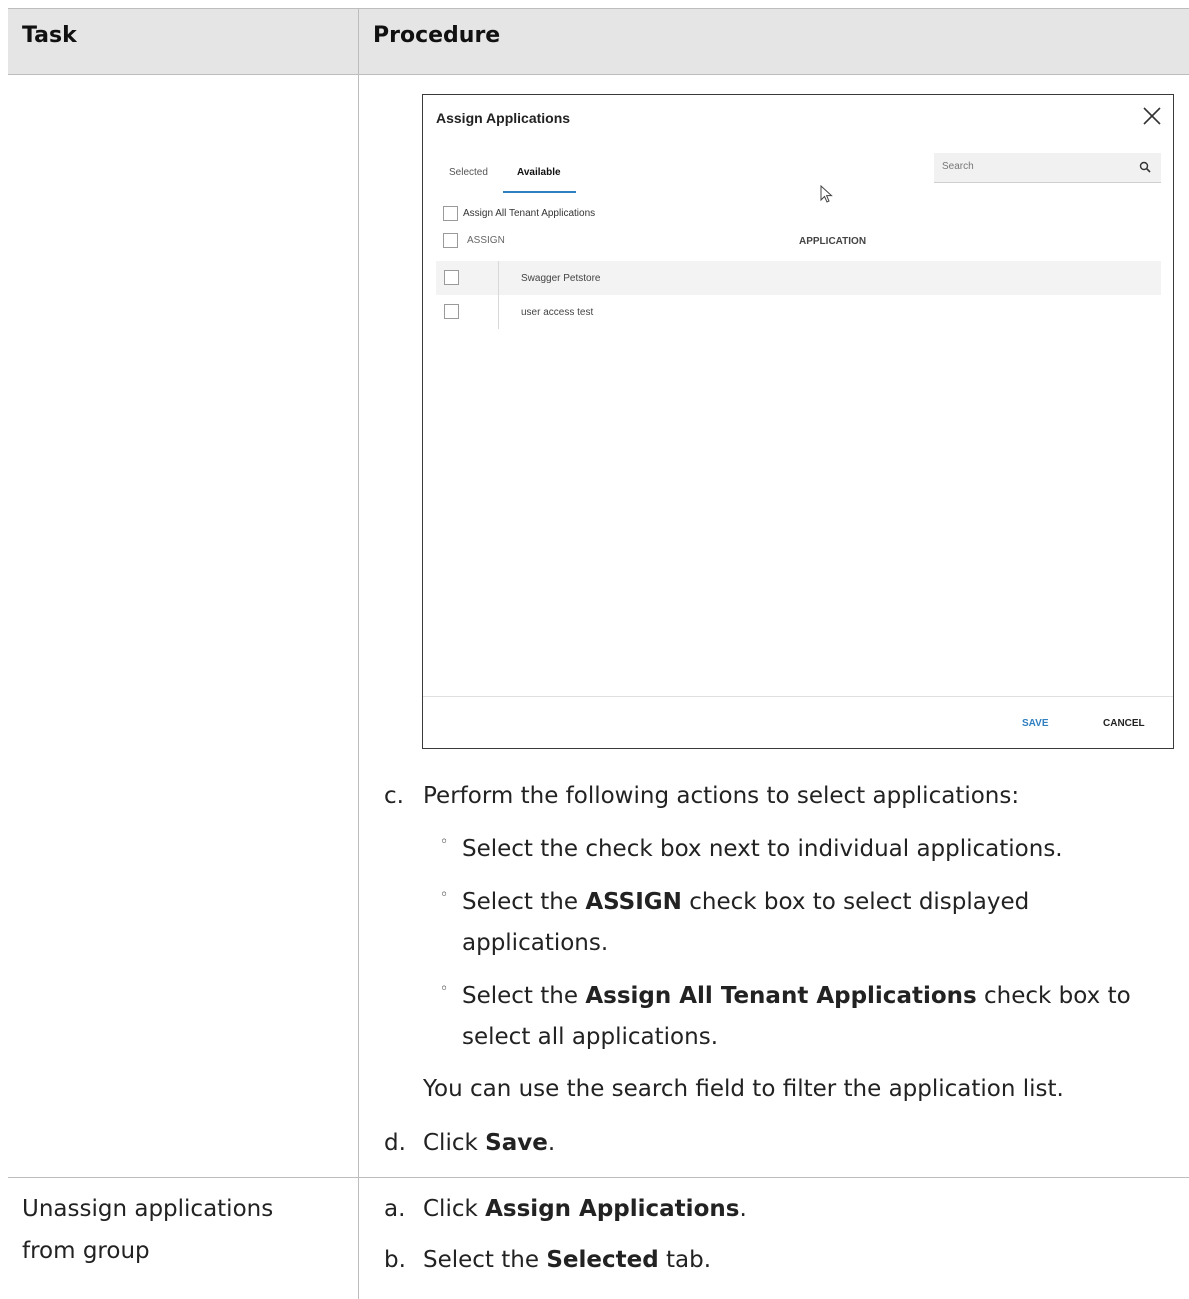 This screenshot has height=1299, width=1189. I want to click on step-marker-b: b., so click(395, 1260).